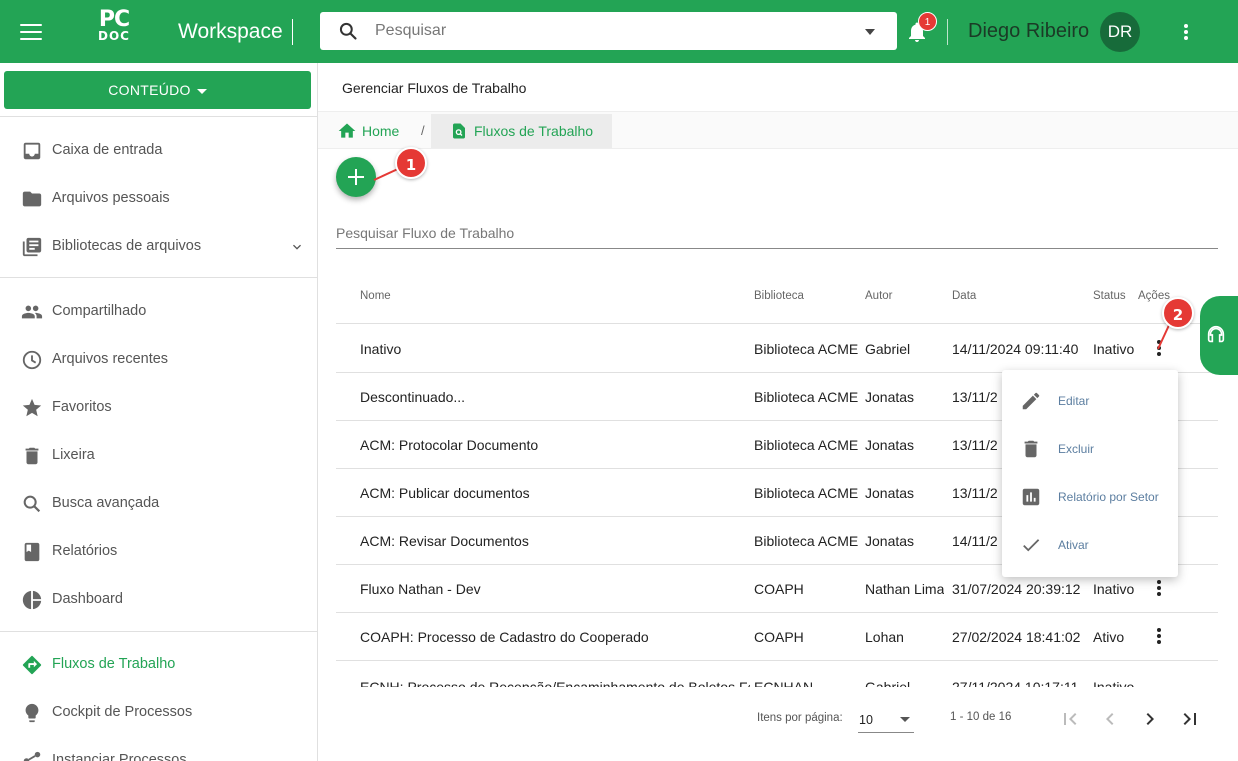 This screenshot has height=761, width=1238. Describe the element at coordinates (32, 713) in the screenshot. I see `lightbulb-icon` at that location.